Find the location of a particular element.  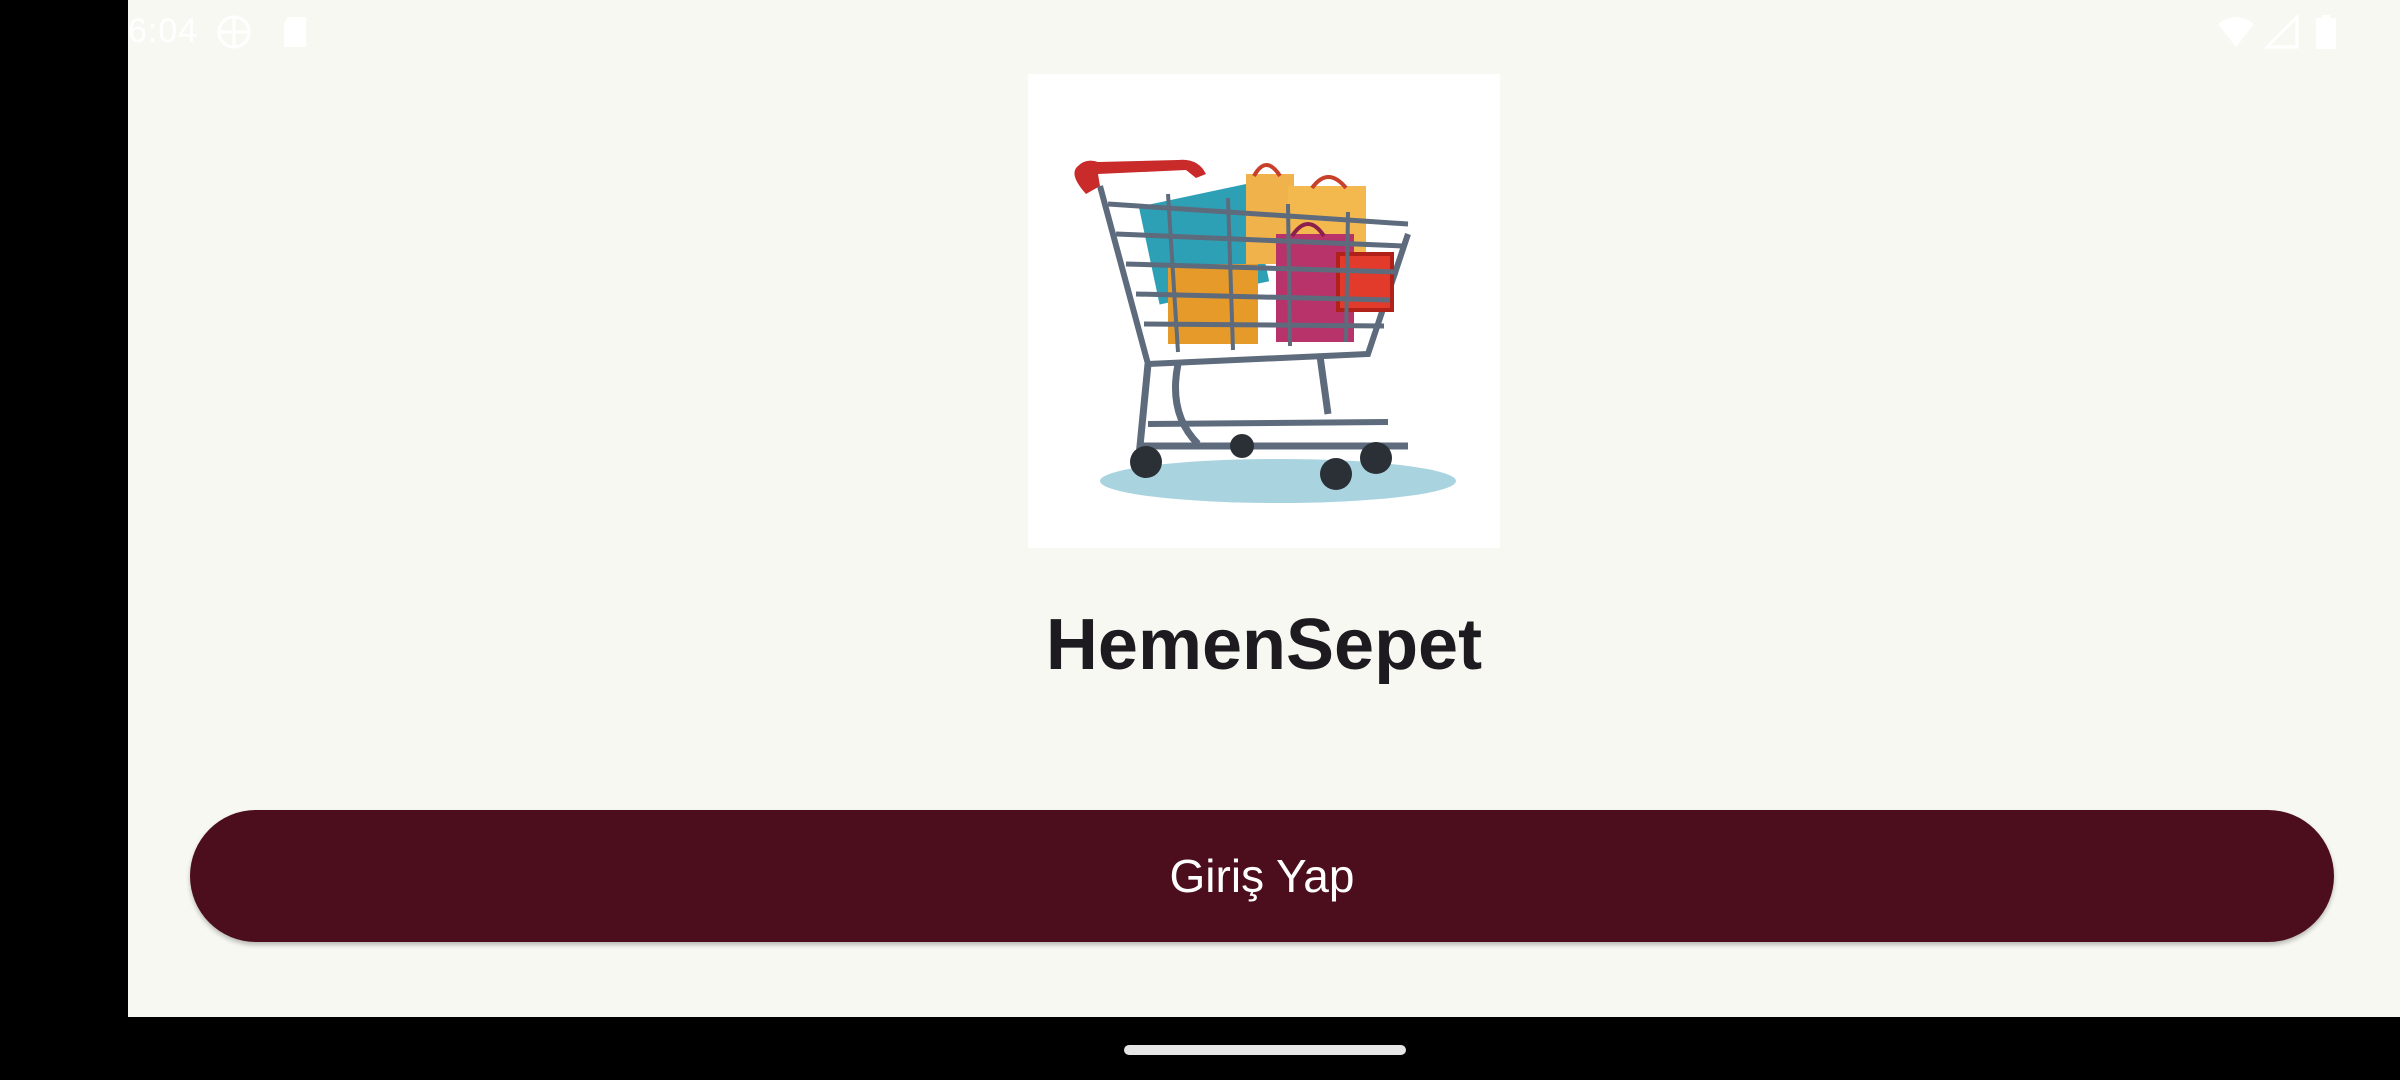

left-bezel is located at coordinates (64, 540).